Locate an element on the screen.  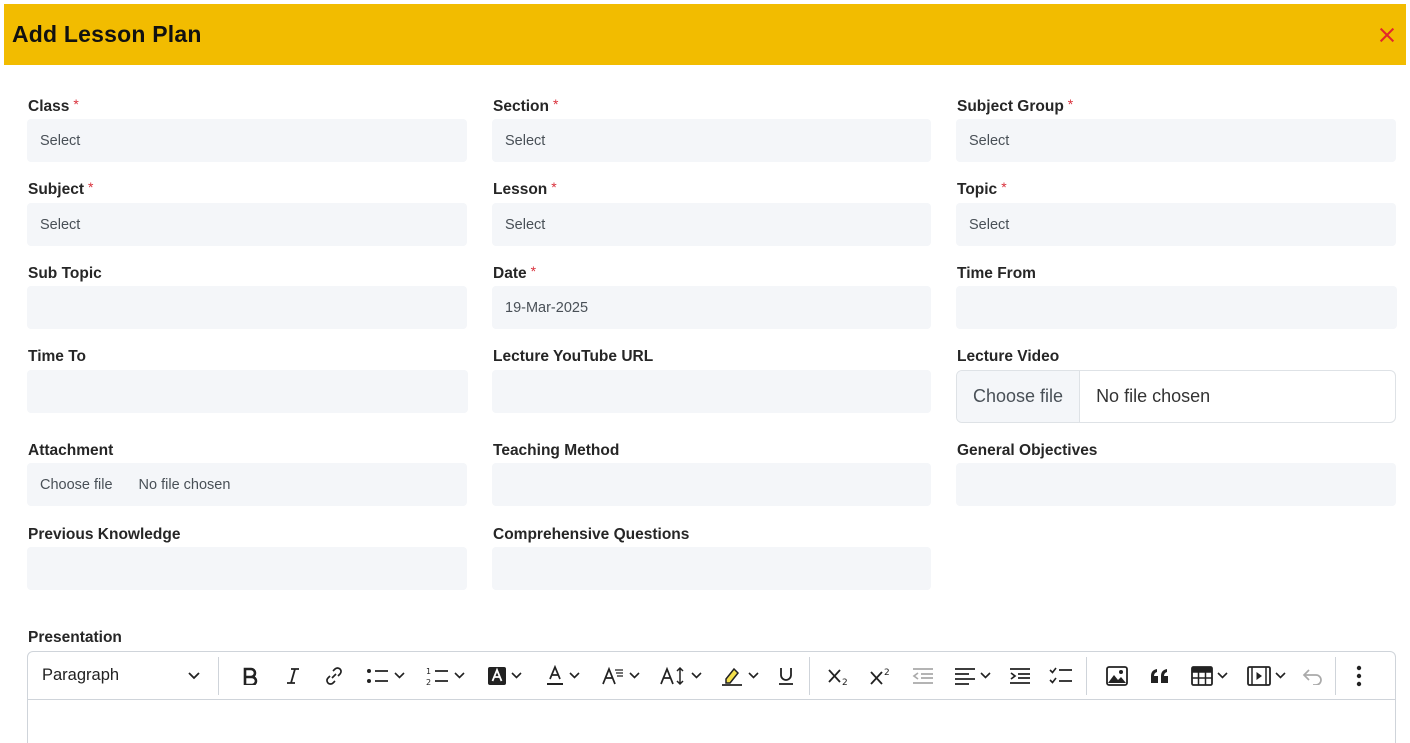
bold-button is located at coordinates (250, 676).